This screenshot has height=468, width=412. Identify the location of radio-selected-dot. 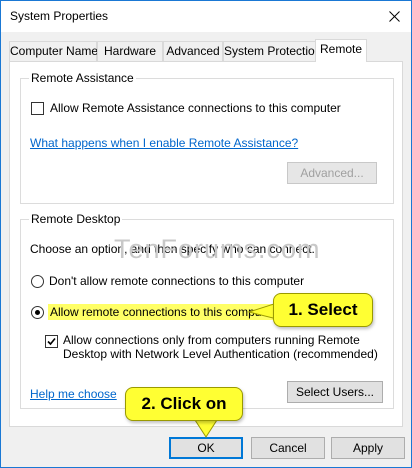
(37, 312).